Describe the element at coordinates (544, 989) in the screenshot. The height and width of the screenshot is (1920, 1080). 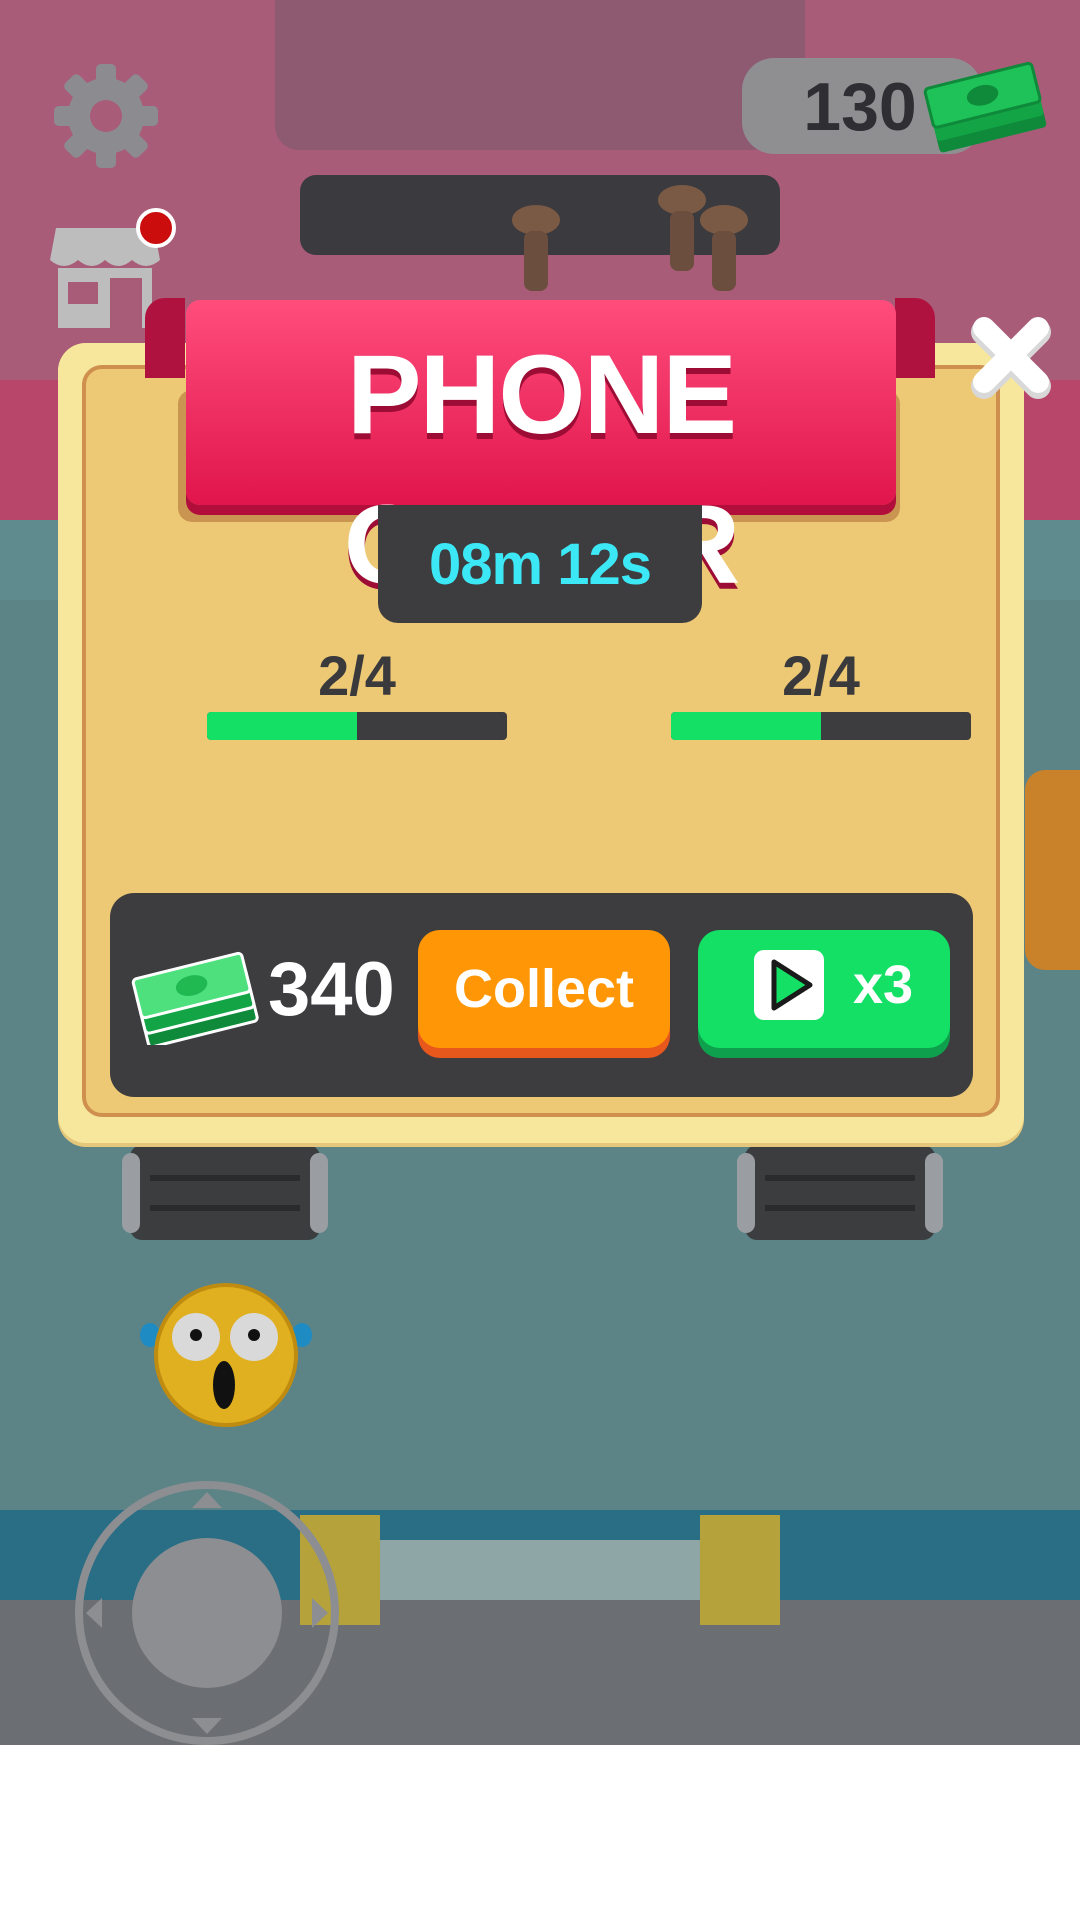
I see `collect-button-label: Collect` at that location.